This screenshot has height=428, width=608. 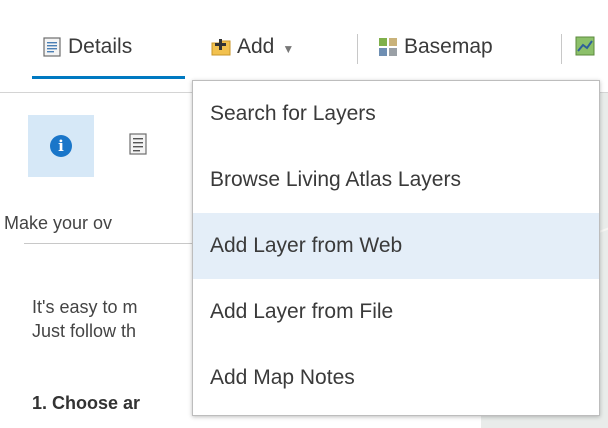 I want to click on menu-item-label: Add Layer from File, so click(x=302, y=311).